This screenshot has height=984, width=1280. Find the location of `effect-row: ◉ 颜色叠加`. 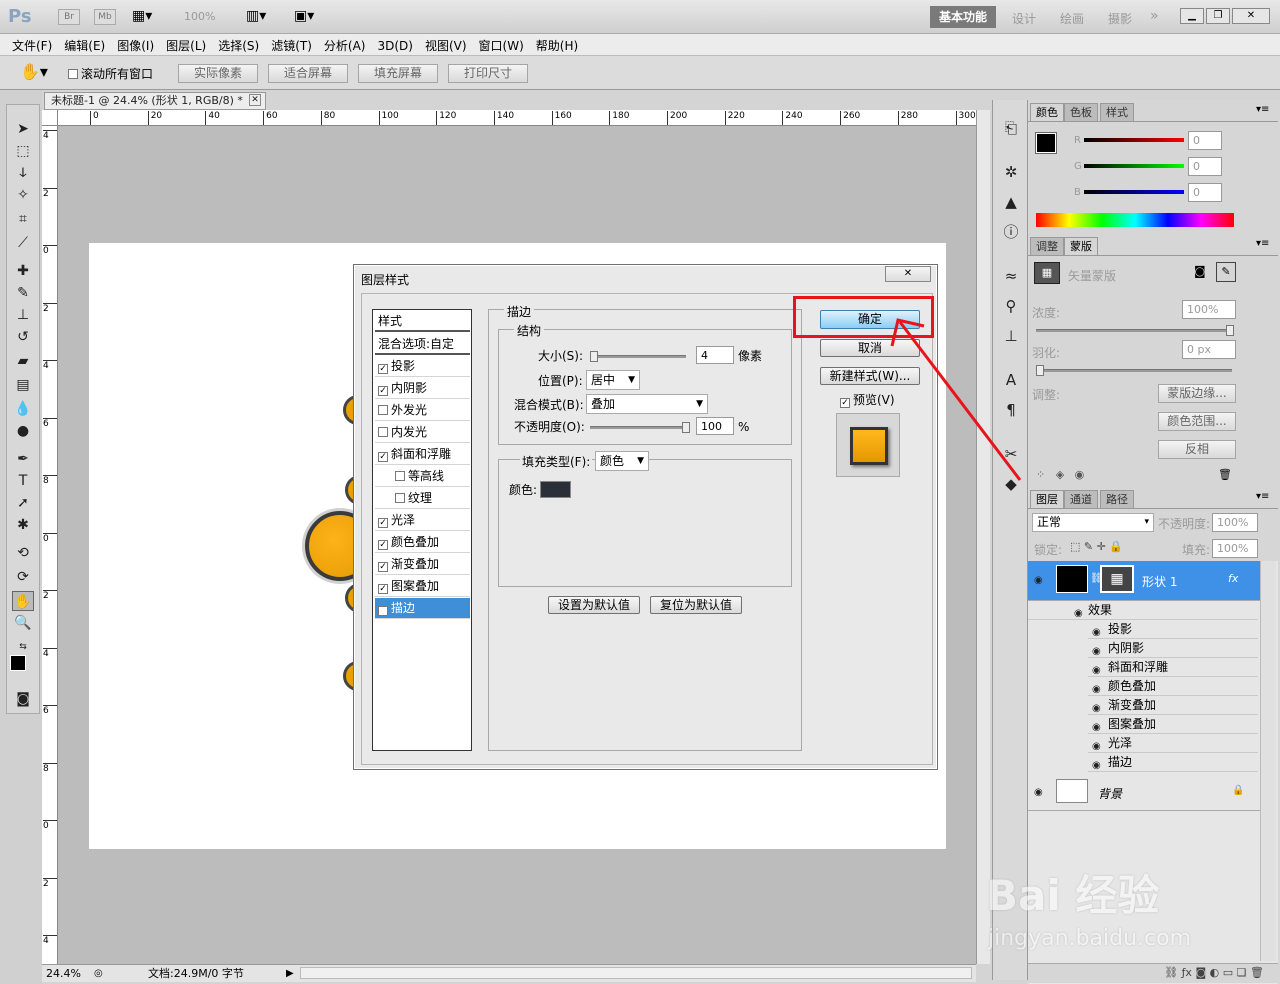

effect-row: ◉ 颜色叠加 is located at coordinates (1173, 686).